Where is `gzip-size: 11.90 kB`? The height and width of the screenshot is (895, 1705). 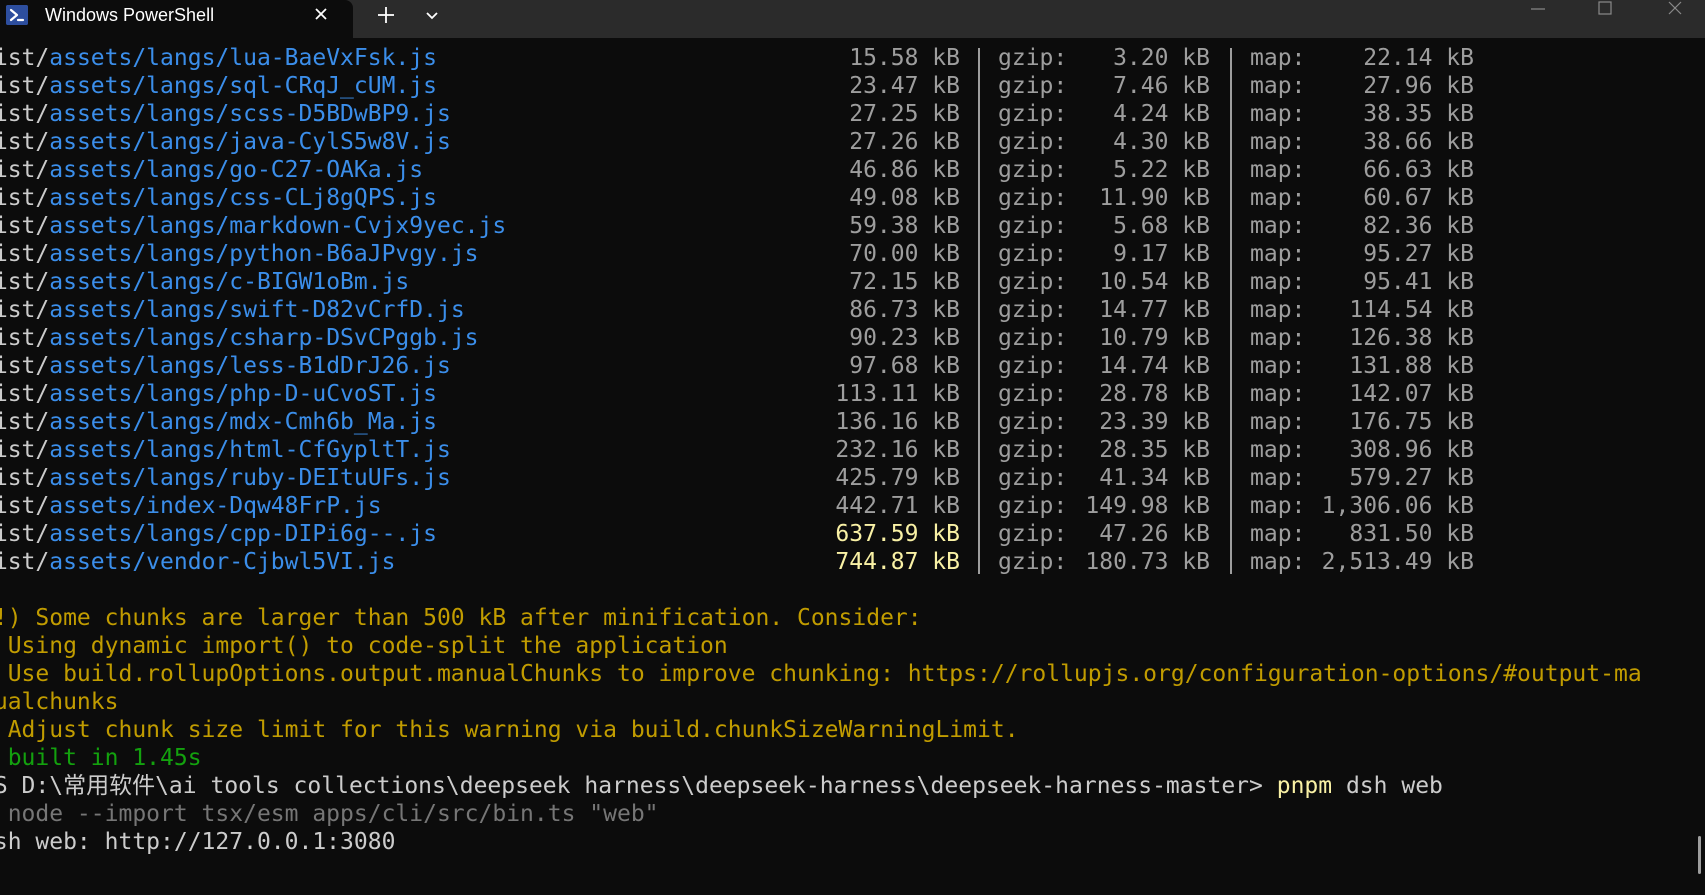 gzip-size: 11.90 kB is located at coordinates (1154, 198).